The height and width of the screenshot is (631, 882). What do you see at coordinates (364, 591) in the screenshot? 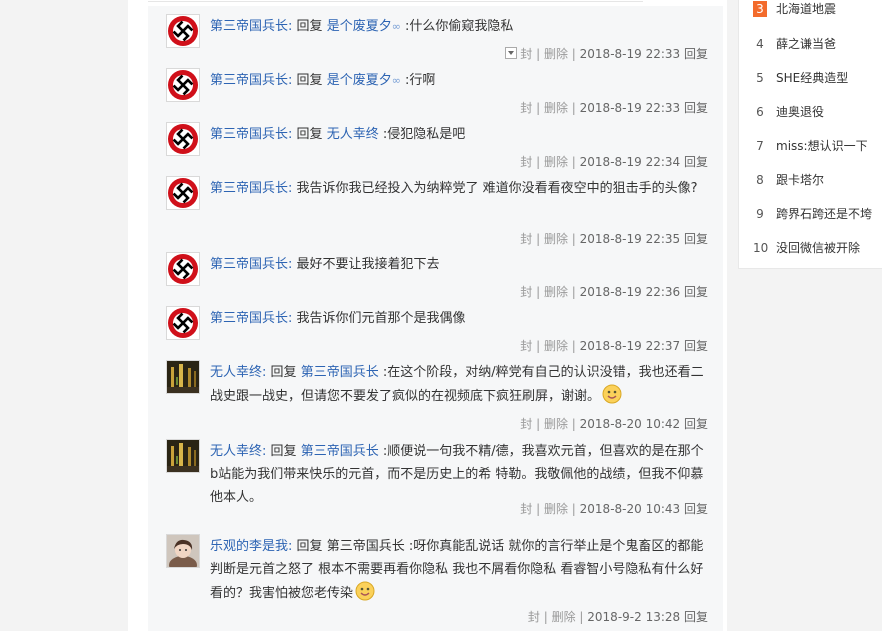
I see `smiley-emoji-icon` at bounding box center [364, 591].